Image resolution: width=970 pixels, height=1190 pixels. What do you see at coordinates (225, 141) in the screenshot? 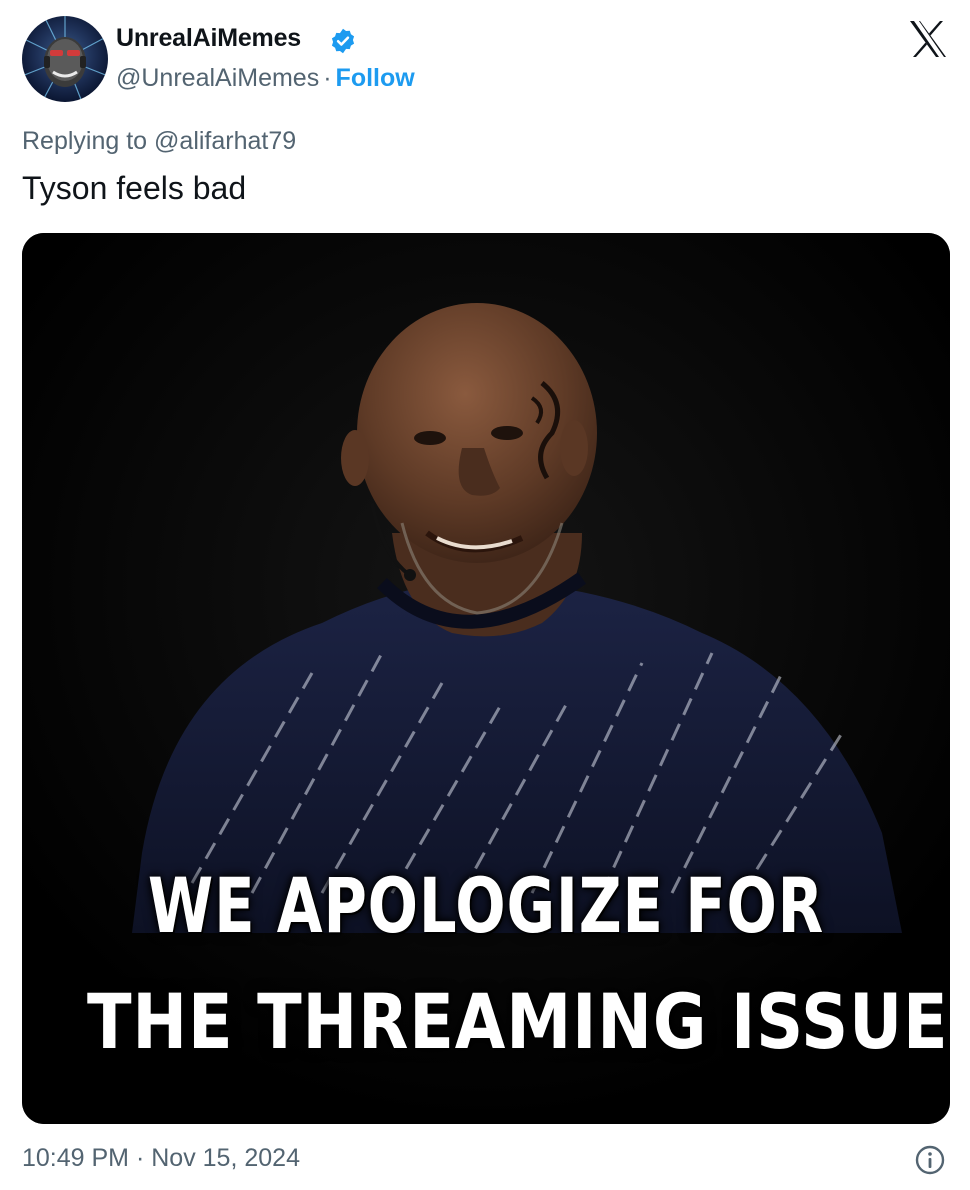
I see `reply-mention-link: @alifarhat79` at bounding box center [225, 141].